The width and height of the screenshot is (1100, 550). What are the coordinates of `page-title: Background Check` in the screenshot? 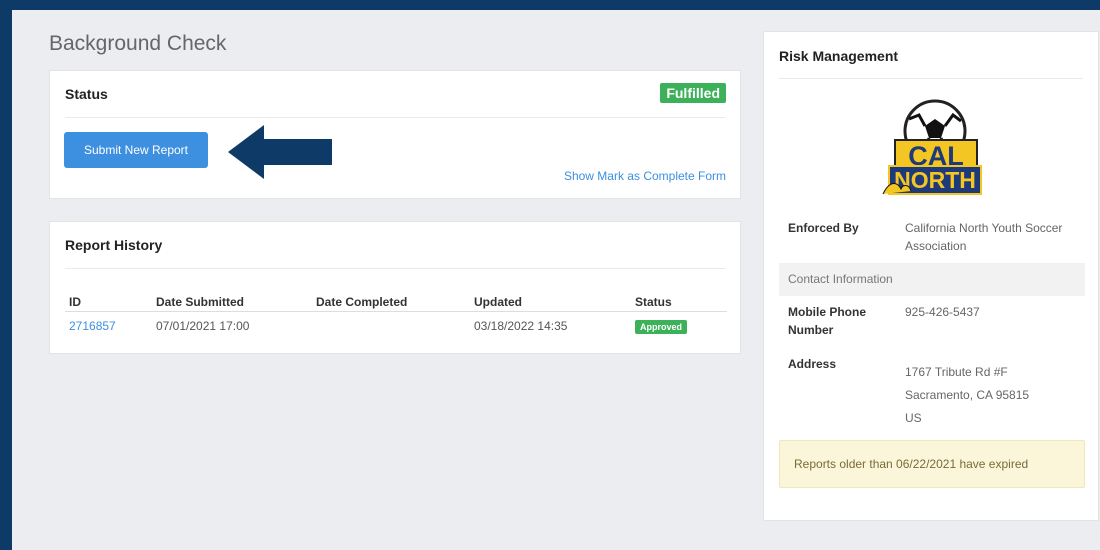 It's located at (138, 43).